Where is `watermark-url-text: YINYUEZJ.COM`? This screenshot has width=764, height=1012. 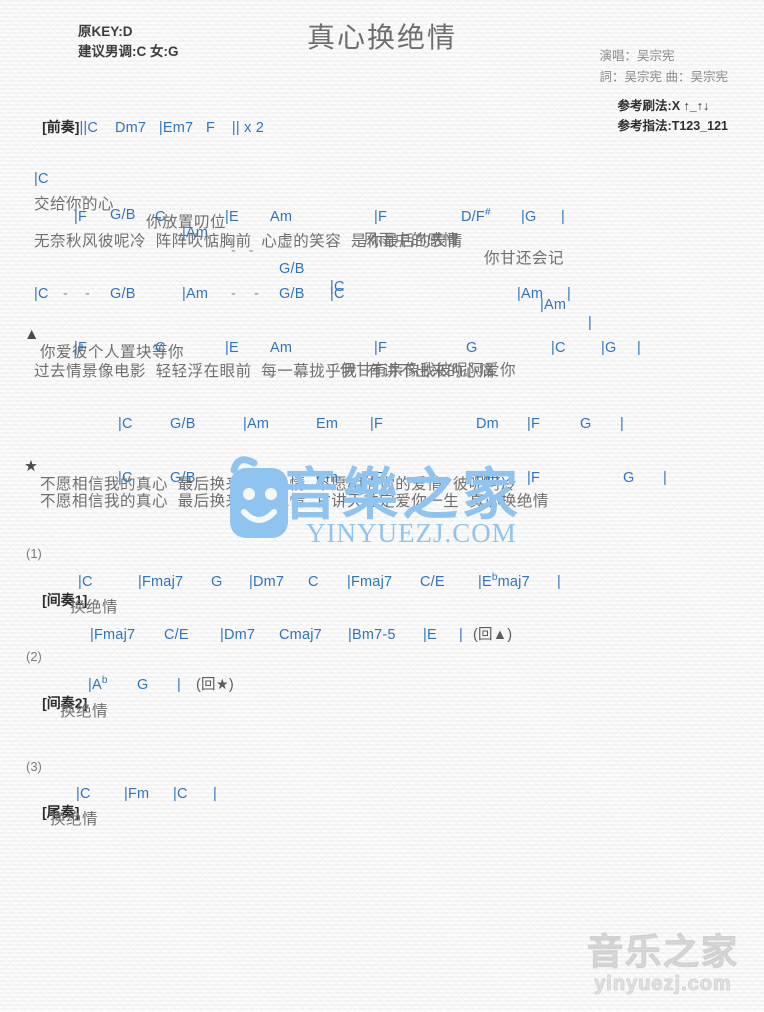 watermark-url-text: YINYUEZJ.COM is located at coordinates (411, 533).